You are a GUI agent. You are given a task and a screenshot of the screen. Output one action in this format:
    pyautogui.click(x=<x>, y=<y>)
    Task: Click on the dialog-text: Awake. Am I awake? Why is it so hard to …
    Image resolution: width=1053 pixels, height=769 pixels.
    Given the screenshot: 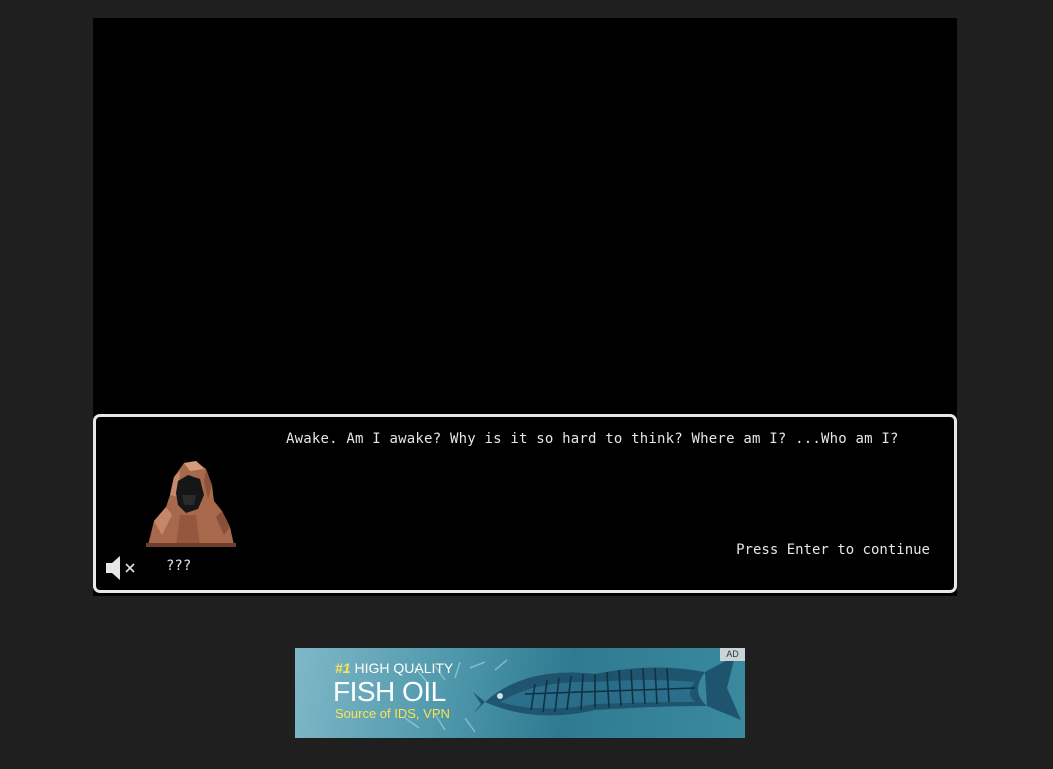 What is the action you would take?
    pyautogui.click(x=592, y=439)
    